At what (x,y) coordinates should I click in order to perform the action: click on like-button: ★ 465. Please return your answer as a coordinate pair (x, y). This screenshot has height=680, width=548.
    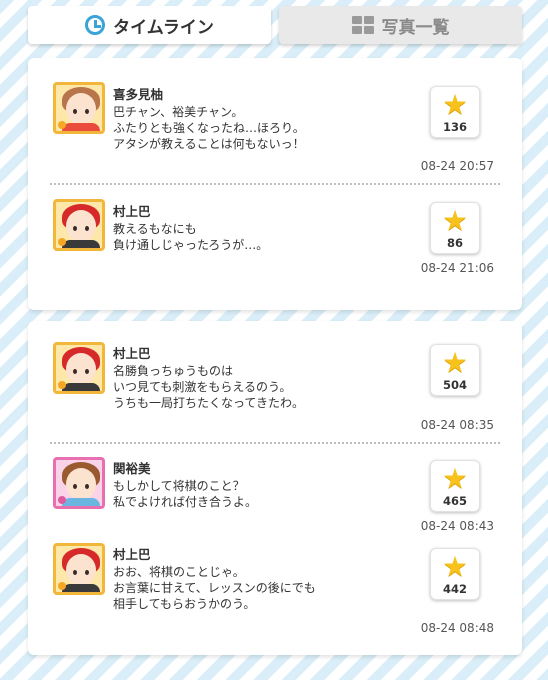
    Looking at the image, I should click on (455, 486).